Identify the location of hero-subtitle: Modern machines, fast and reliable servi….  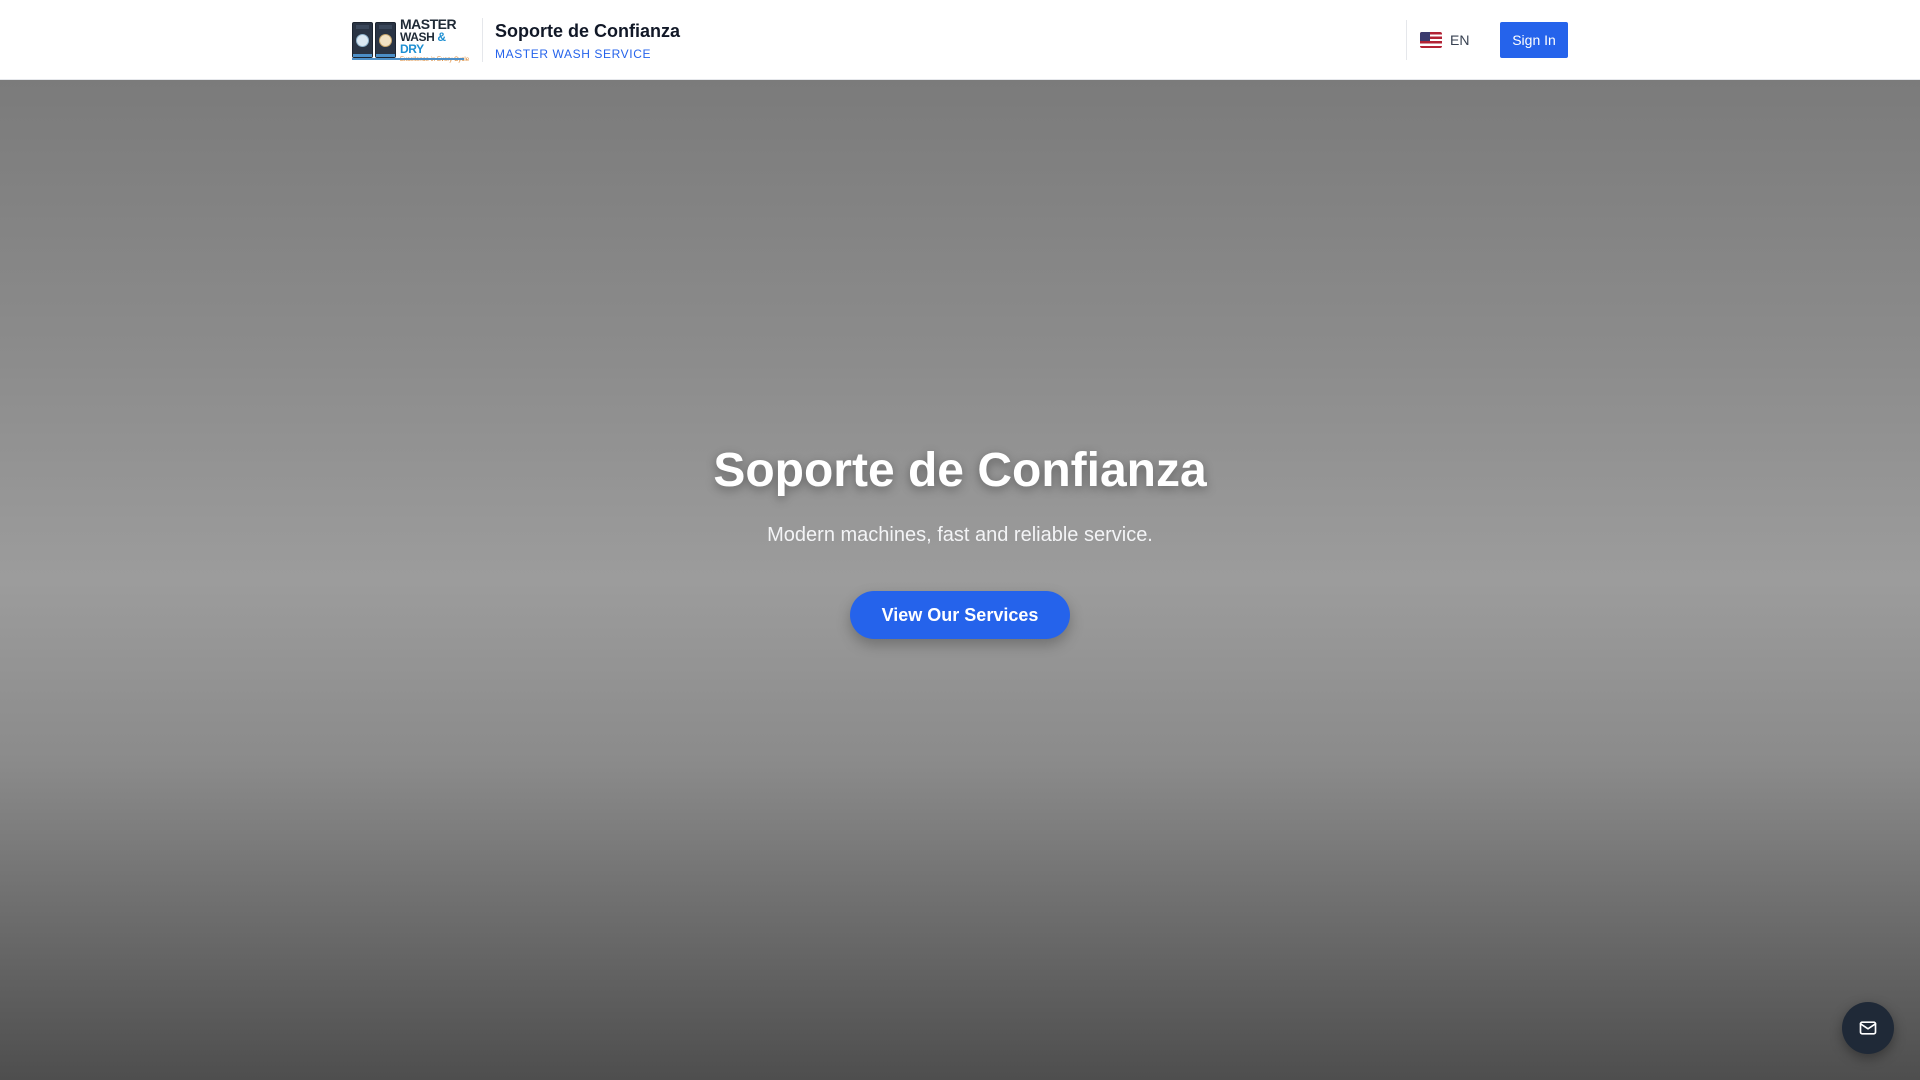
(960, 535).